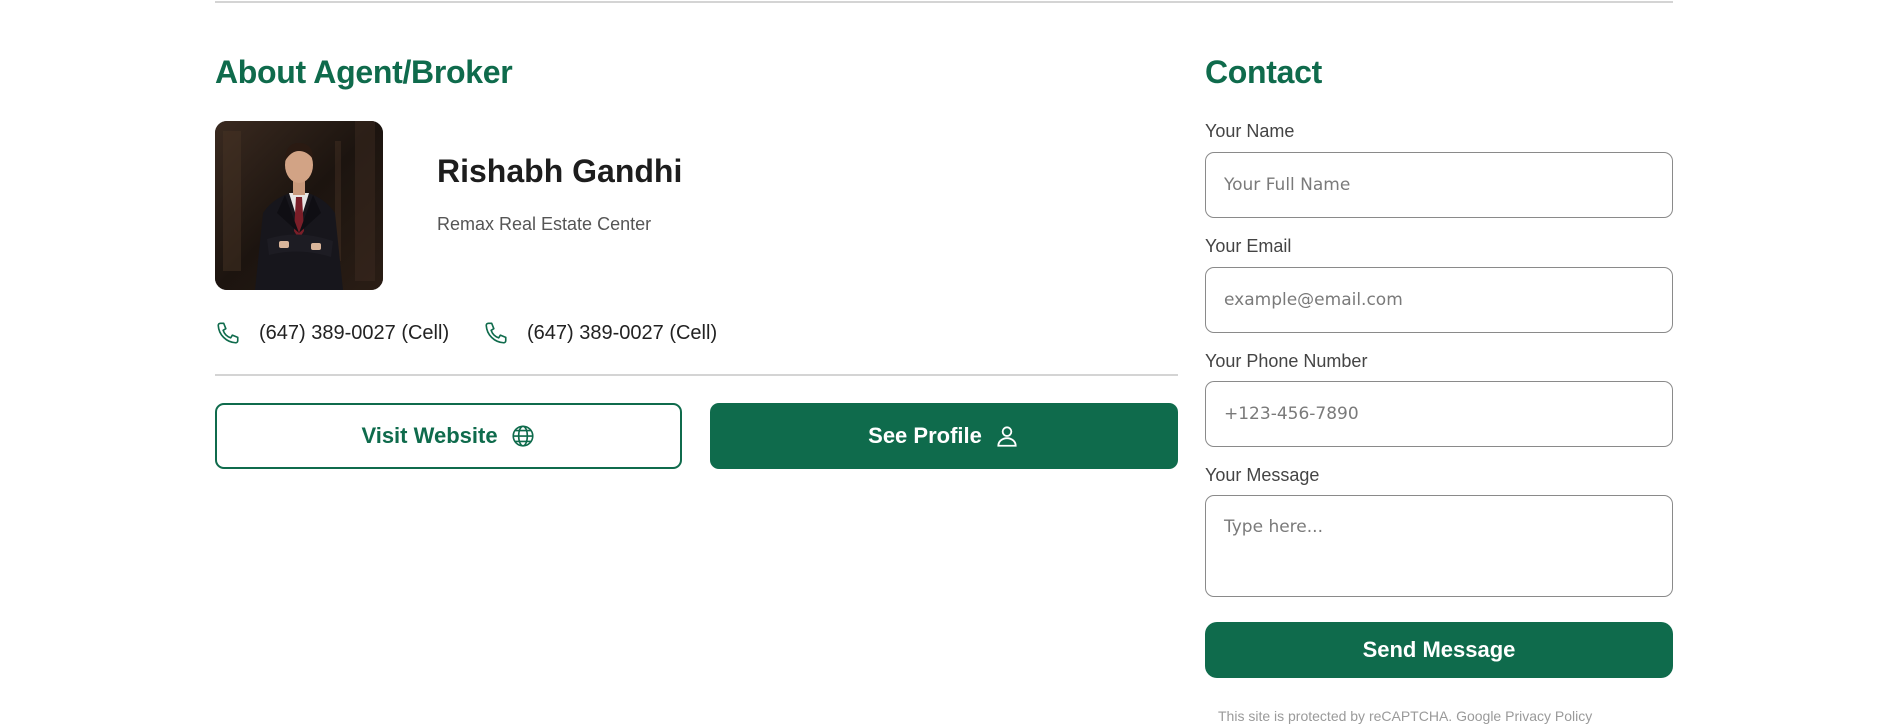 Image resolution: width=1887 pixels, height=724 pixels. I want to click on phone-input, so click(1439, 414).